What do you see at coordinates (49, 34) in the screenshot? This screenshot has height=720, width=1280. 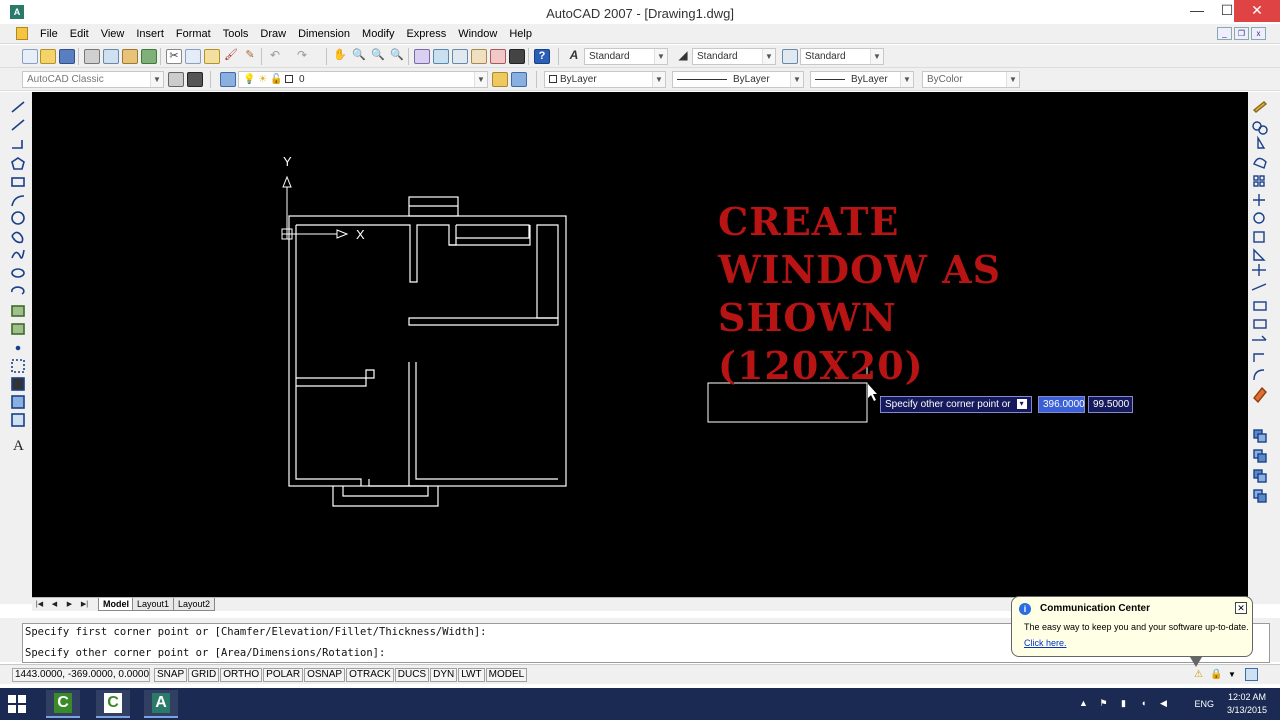 I see `menu-file: File` at bounding box center [49, 34].